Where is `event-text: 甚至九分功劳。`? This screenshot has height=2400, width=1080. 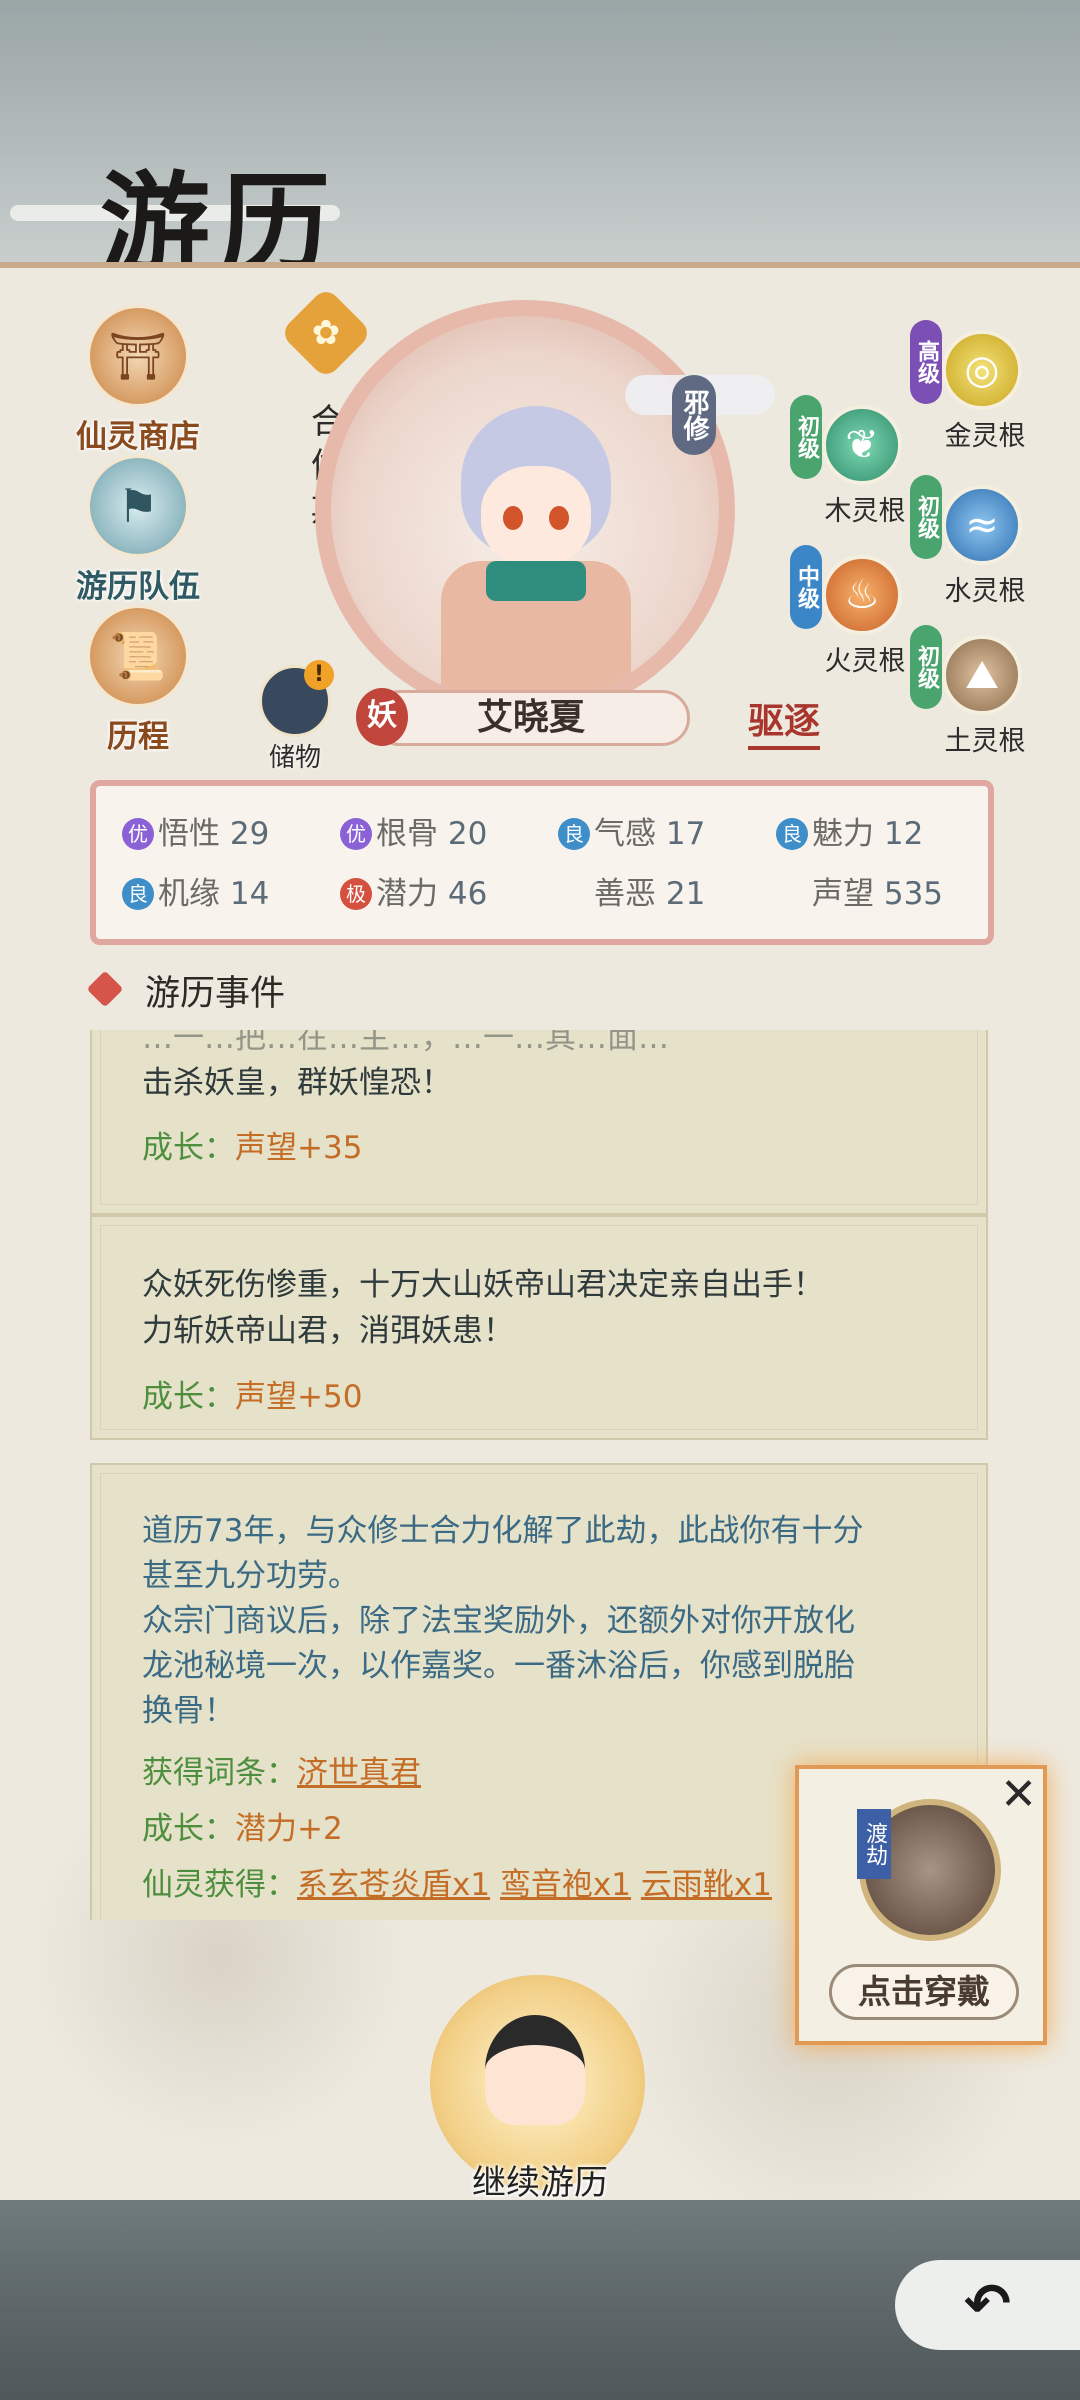 event-text: 甚至九分功劳。 is located at coordinates (250, 1576).